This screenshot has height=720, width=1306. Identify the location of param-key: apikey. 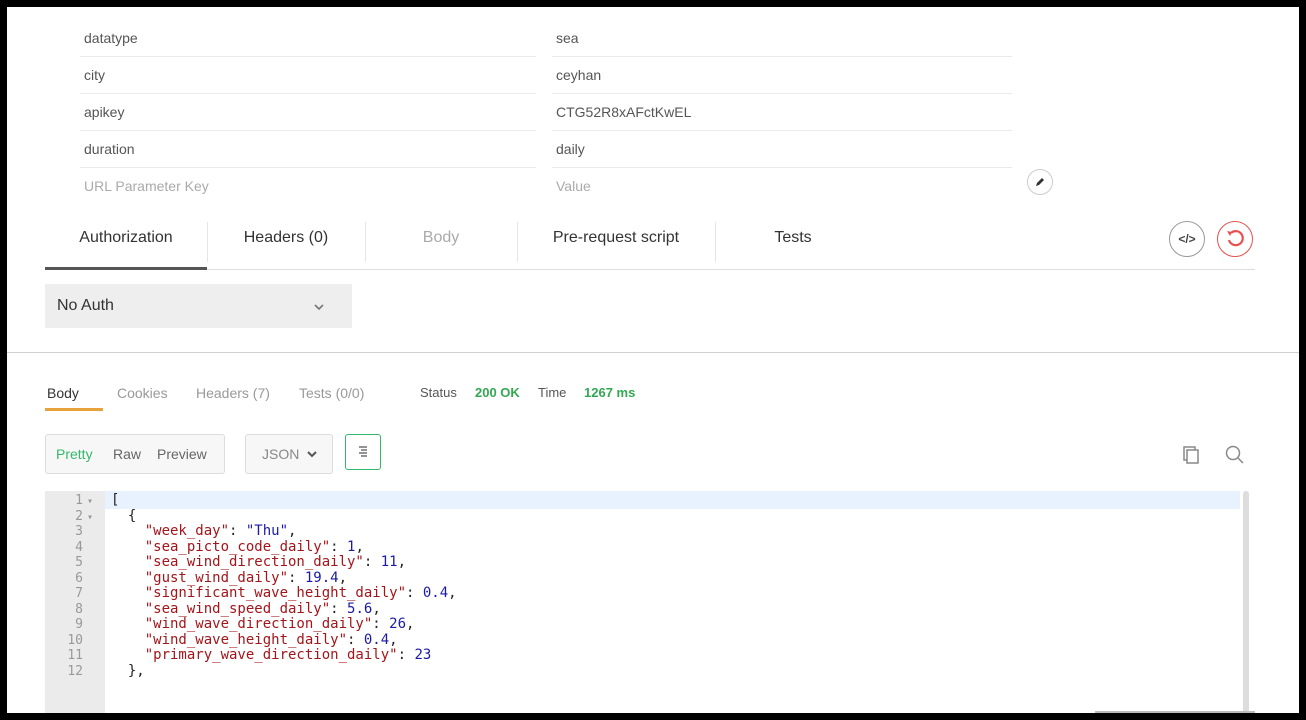
(308, 112).